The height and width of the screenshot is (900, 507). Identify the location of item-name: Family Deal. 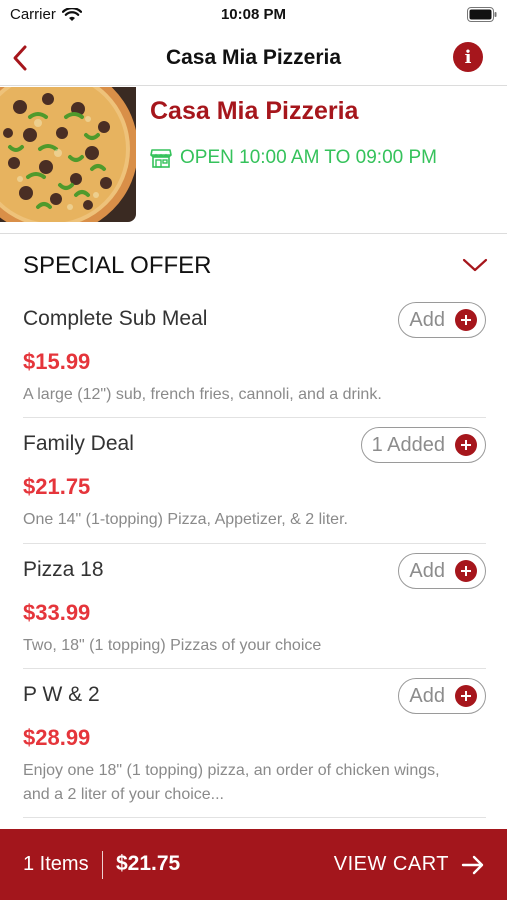
(78, 443).